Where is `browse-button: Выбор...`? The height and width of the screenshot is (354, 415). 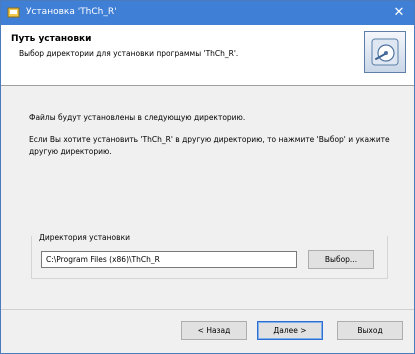
browse-button: Выбор... is located at coordinates (341, 259).